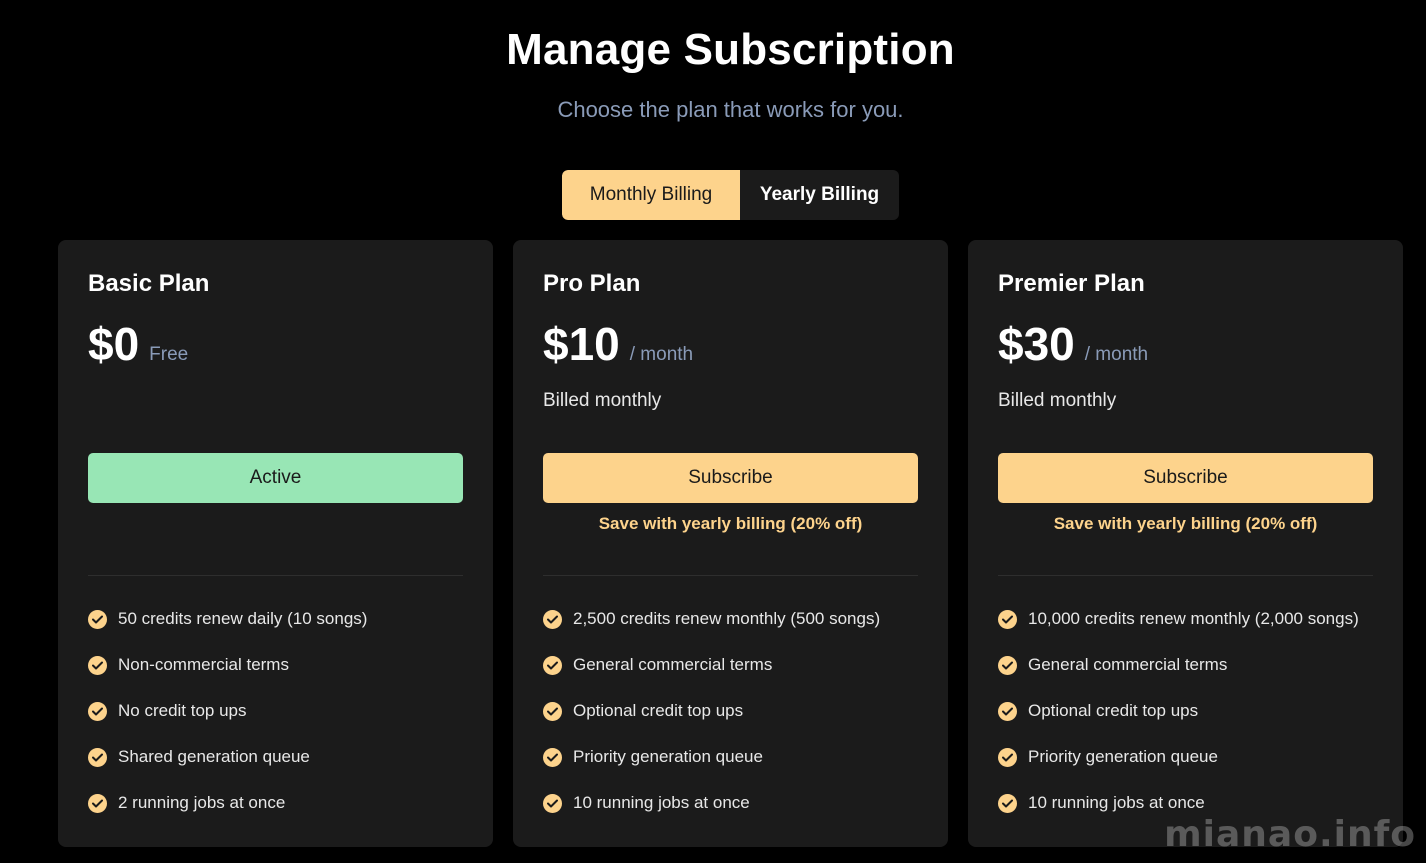 The image size is (1426, 863). Describe the element at coordinates (730, 109) in the screenshot. I see `page-subtitle: Choose the plan that works for you.` at that location.